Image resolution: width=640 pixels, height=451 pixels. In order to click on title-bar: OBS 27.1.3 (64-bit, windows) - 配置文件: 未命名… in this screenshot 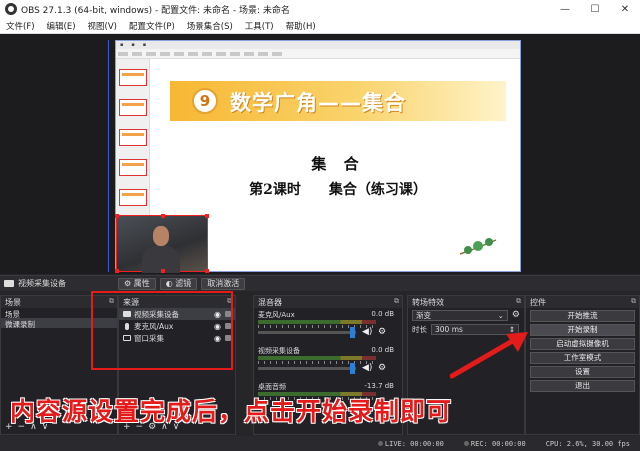, I will do `click(320, 9)`.